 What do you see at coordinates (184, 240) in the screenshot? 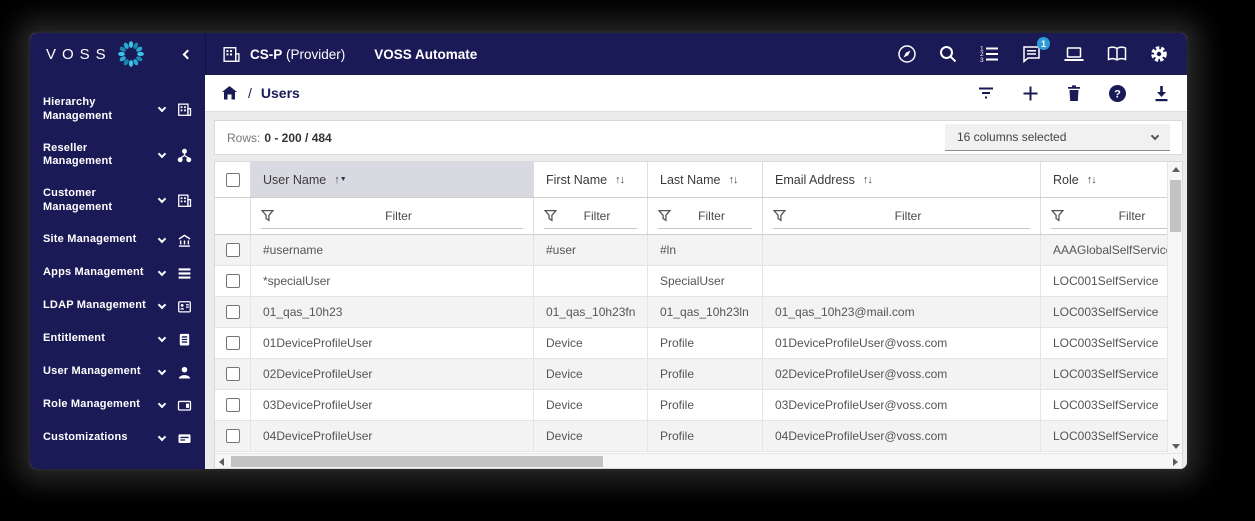
I see `bank-icon` at bounding box center [184, 240].